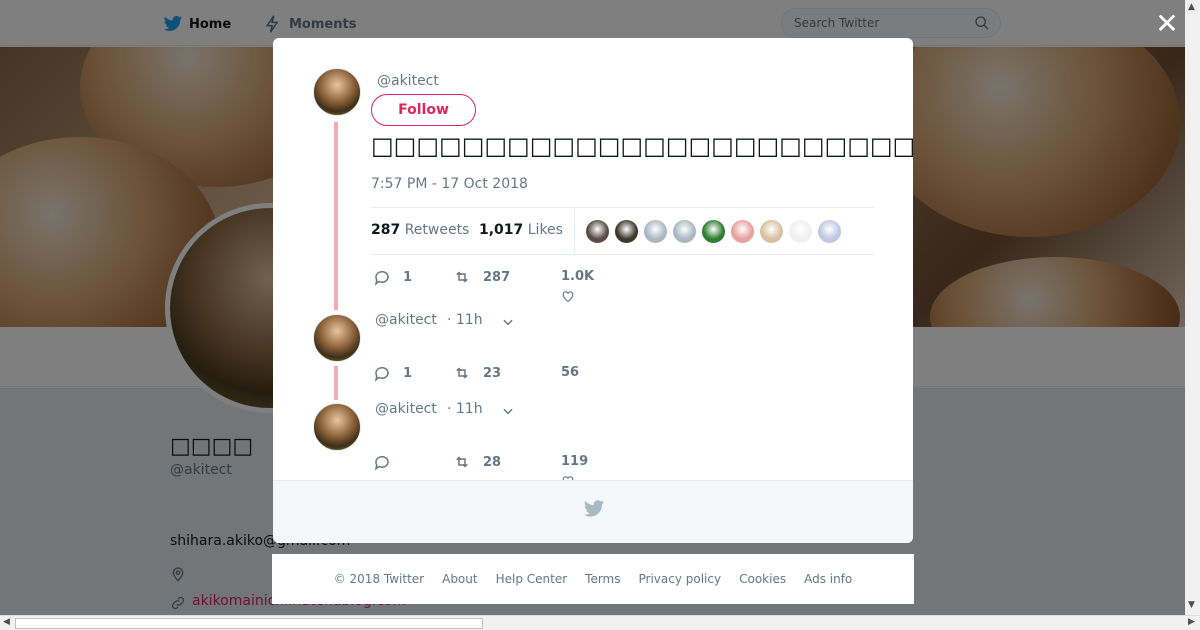 The height and width of the screenshot is (630, 1200). I want to click on scroll-left-icon: ◀, so click(6, 622).